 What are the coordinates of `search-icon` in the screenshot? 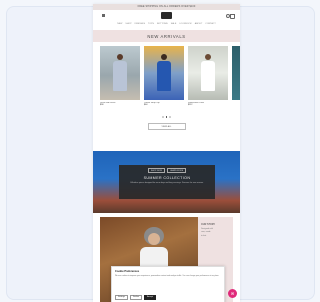 It's located at (227, 16).